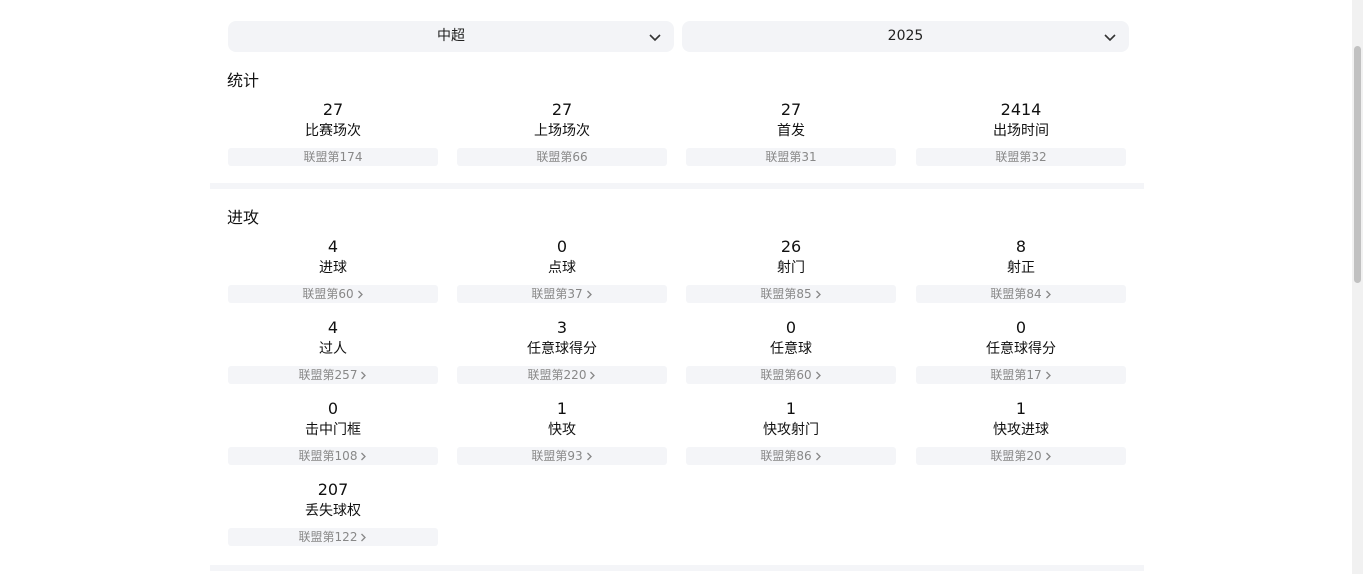 Image resolution: width=1363 pixels, height=574 pixels. What do you see at coordinates (333, 511) in the screenshot?
I see `stat-label: 丢失球权` at bounding box center [333, 511].